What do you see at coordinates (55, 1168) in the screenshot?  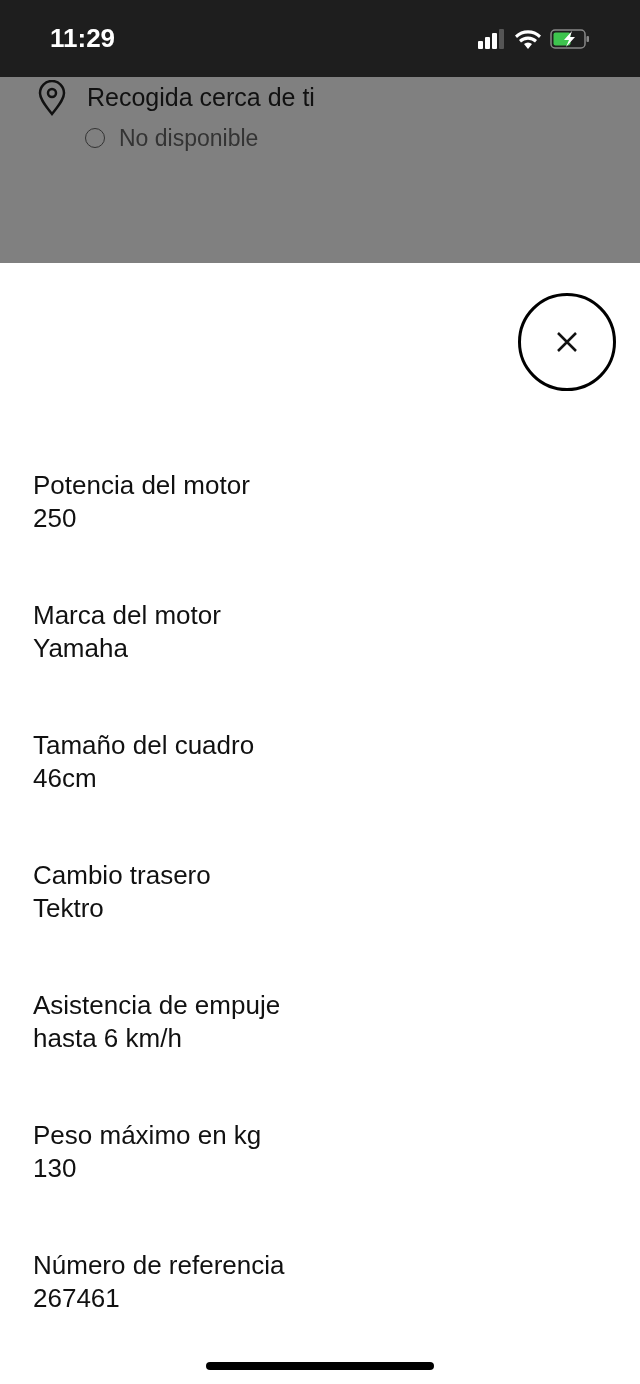 I see `spec-value: 130` at bounding box center [55, 1168].